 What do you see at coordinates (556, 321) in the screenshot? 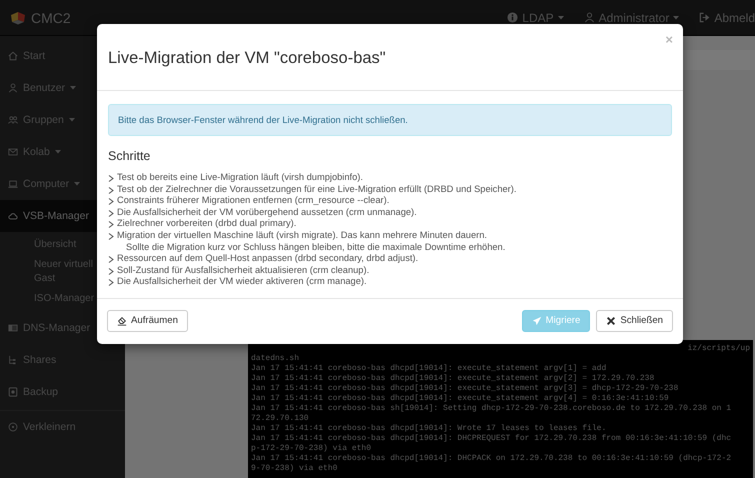
I see `dialog-button: Migriere` at bounding box center [556, 321].